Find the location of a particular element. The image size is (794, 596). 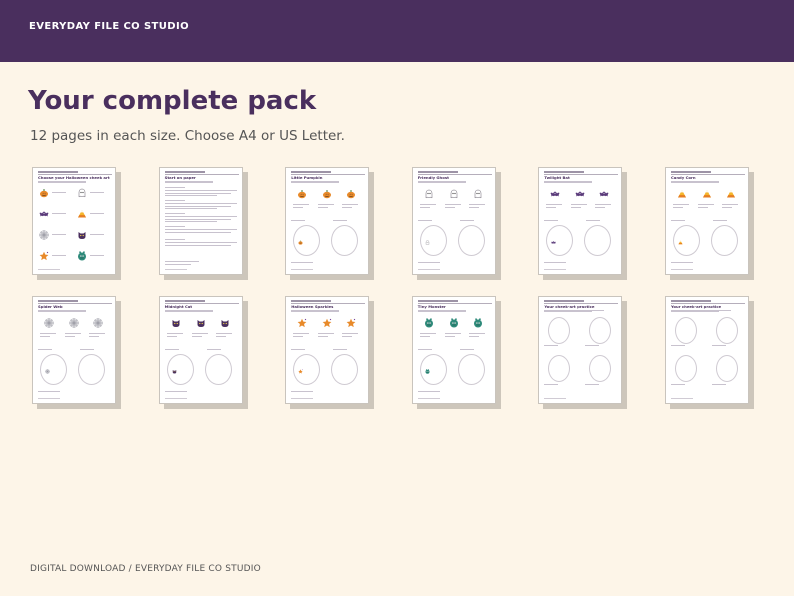

page-thumbnail: Little Pumpkin is located at coordinates (327, 221).